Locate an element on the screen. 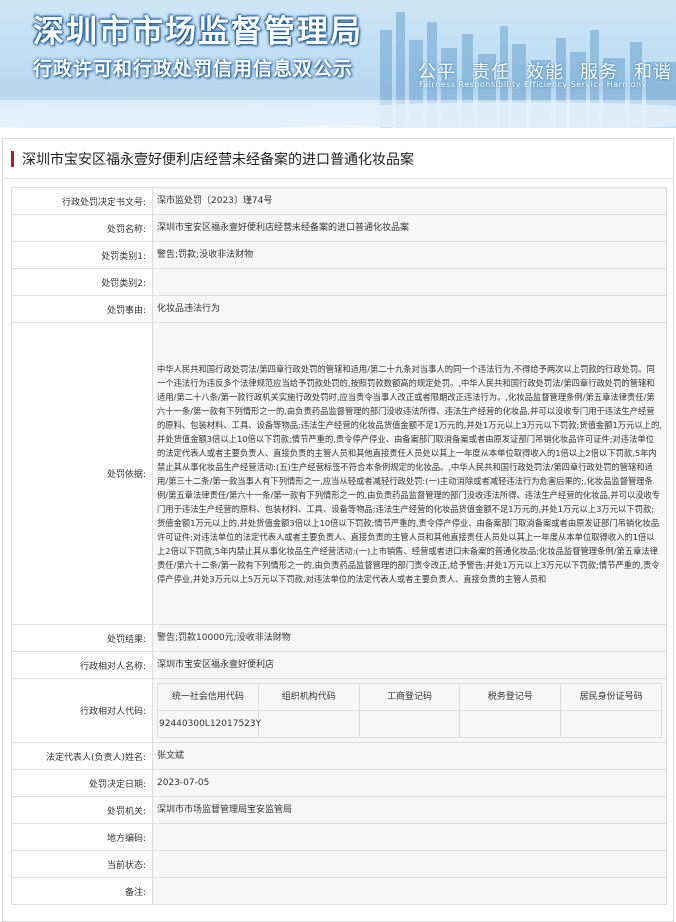 The width and height of the screenshot is (676, 922). table-row: 行政相对人名称: 深圳市宝安区福永壹好便利店 is located at coordinates (339, 665).